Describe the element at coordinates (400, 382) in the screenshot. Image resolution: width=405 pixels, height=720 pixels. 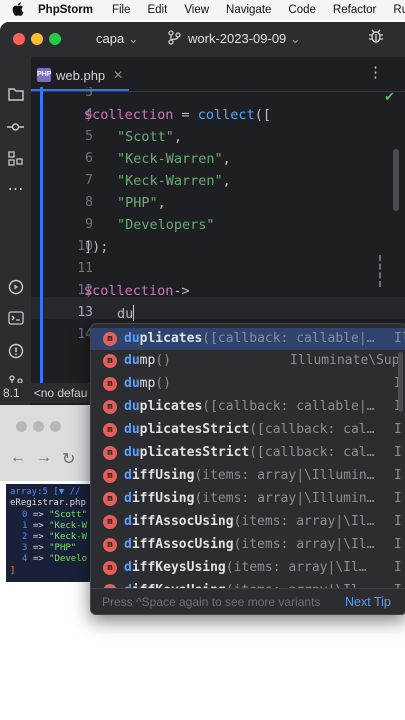
I see `popup-scrollbar` at that location.